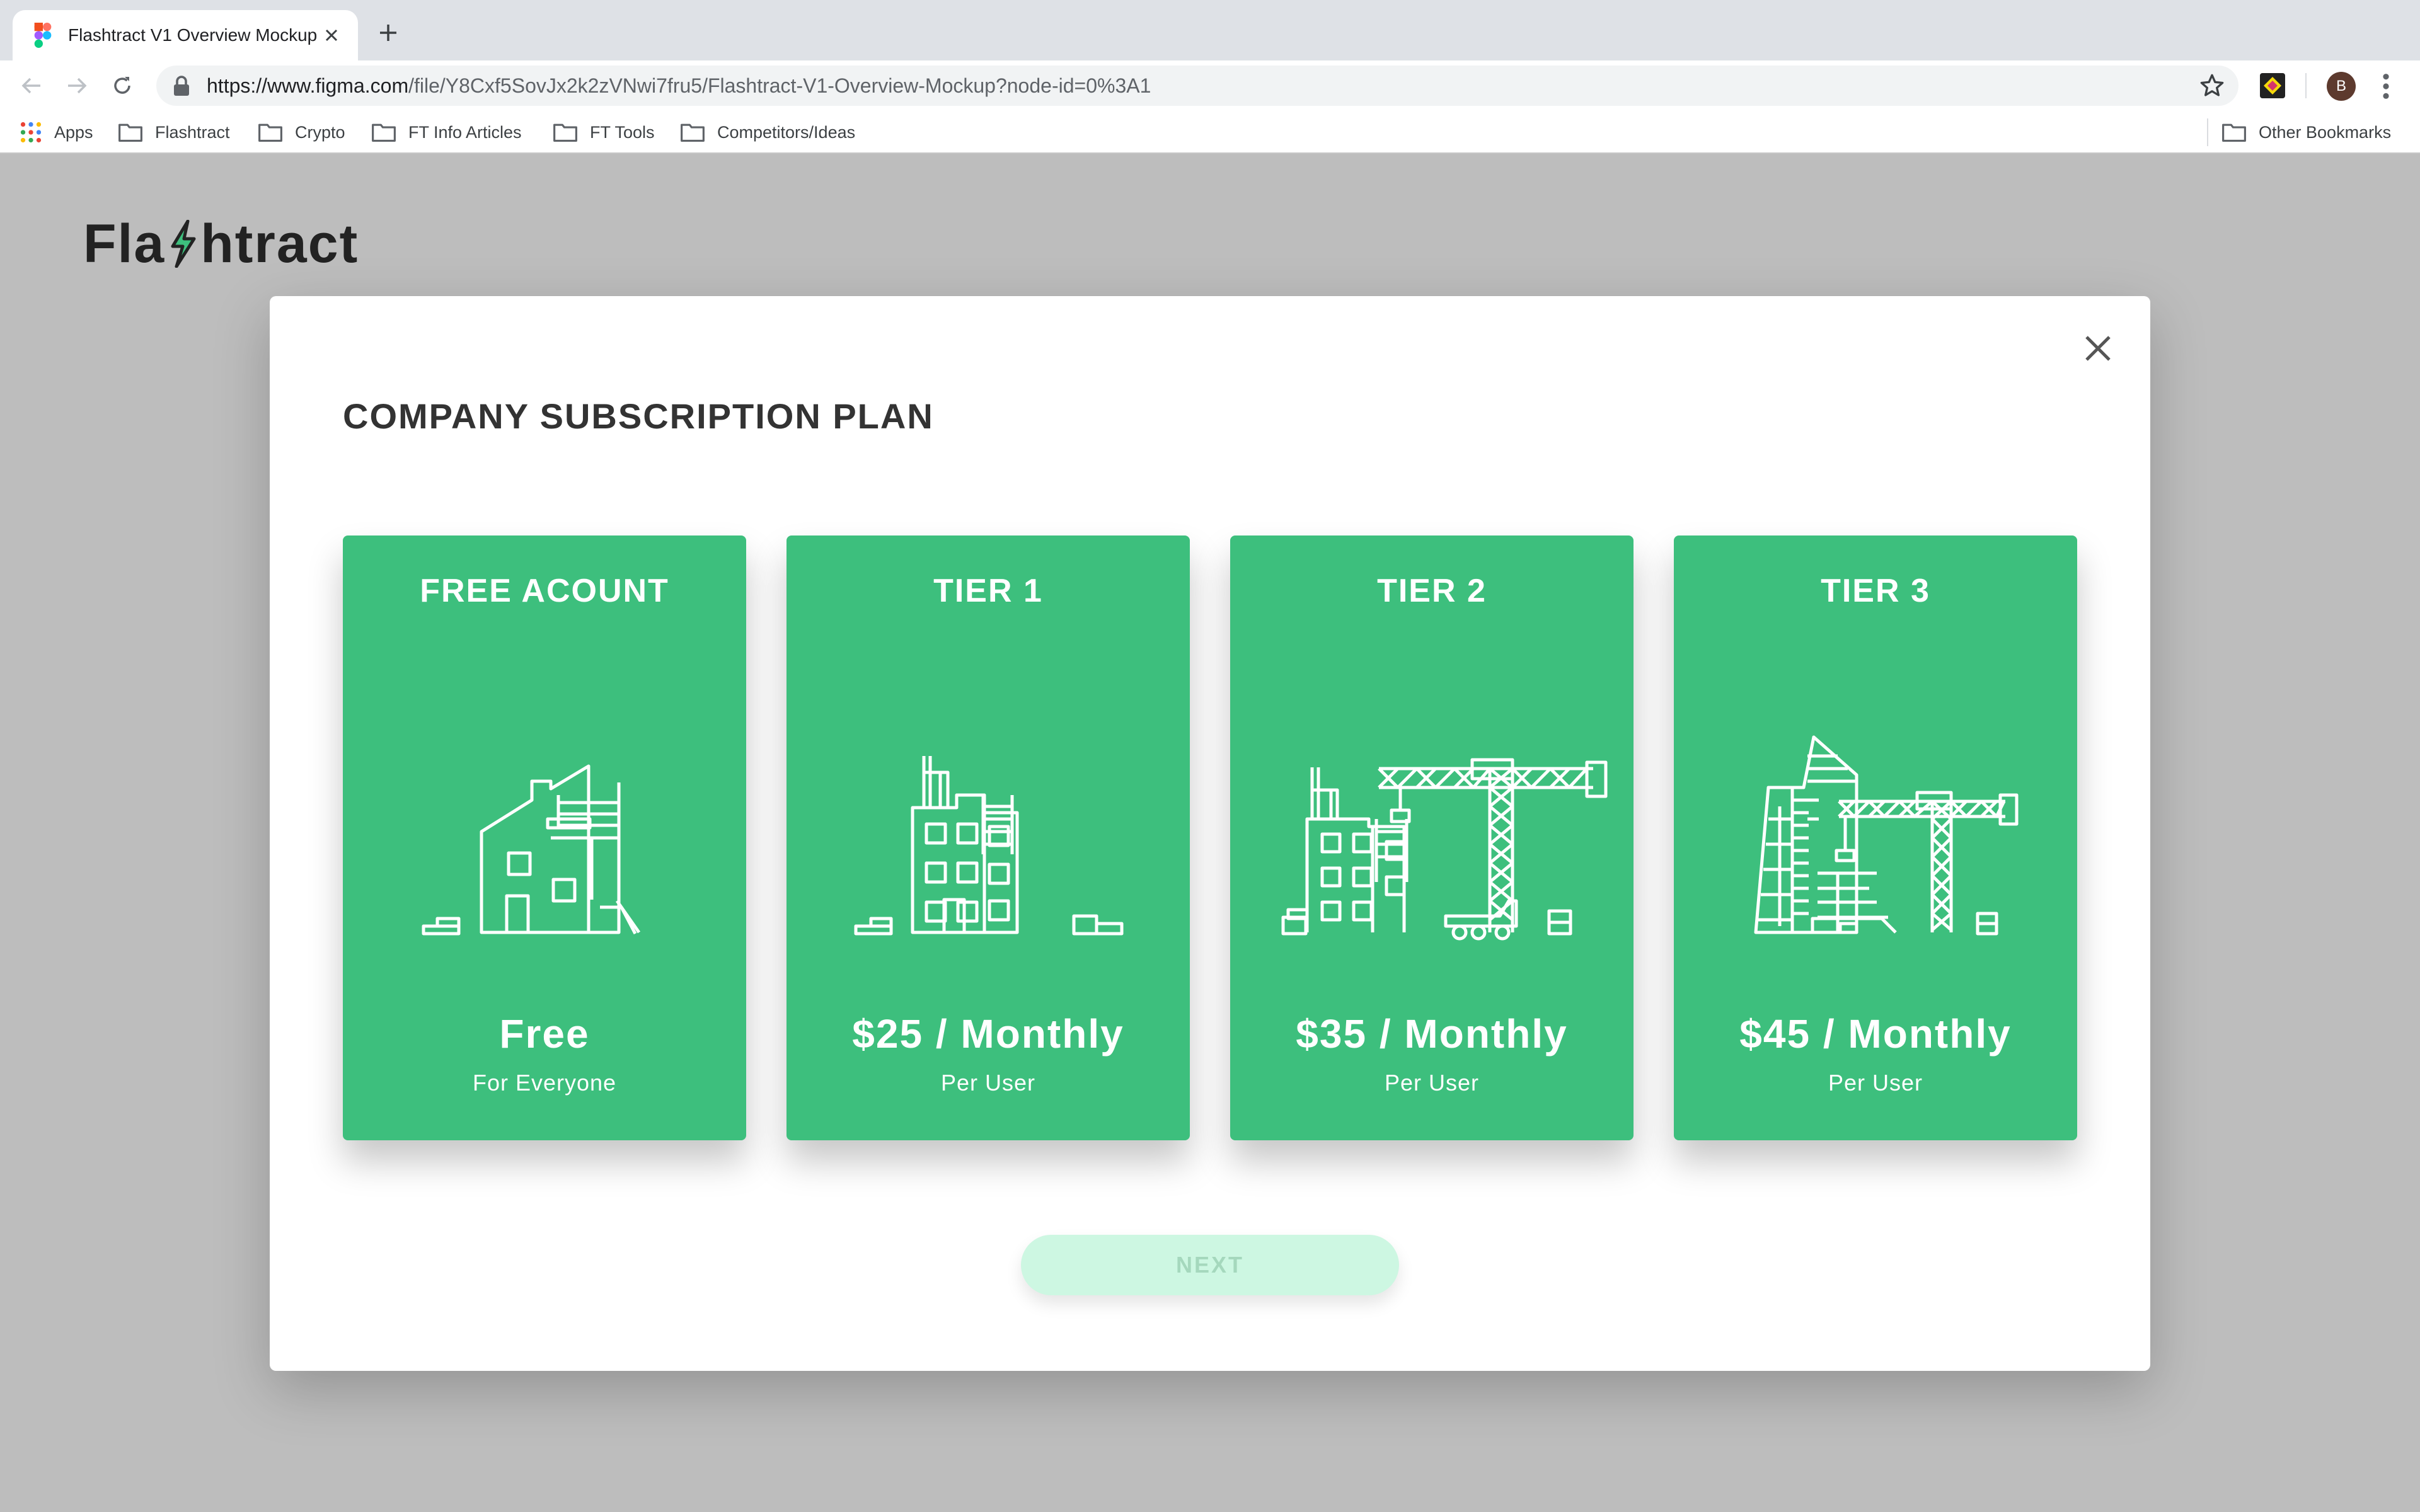  Describe the element at coordinates (2272, 85) in the screenshot. I see `extension-icon` at that location.